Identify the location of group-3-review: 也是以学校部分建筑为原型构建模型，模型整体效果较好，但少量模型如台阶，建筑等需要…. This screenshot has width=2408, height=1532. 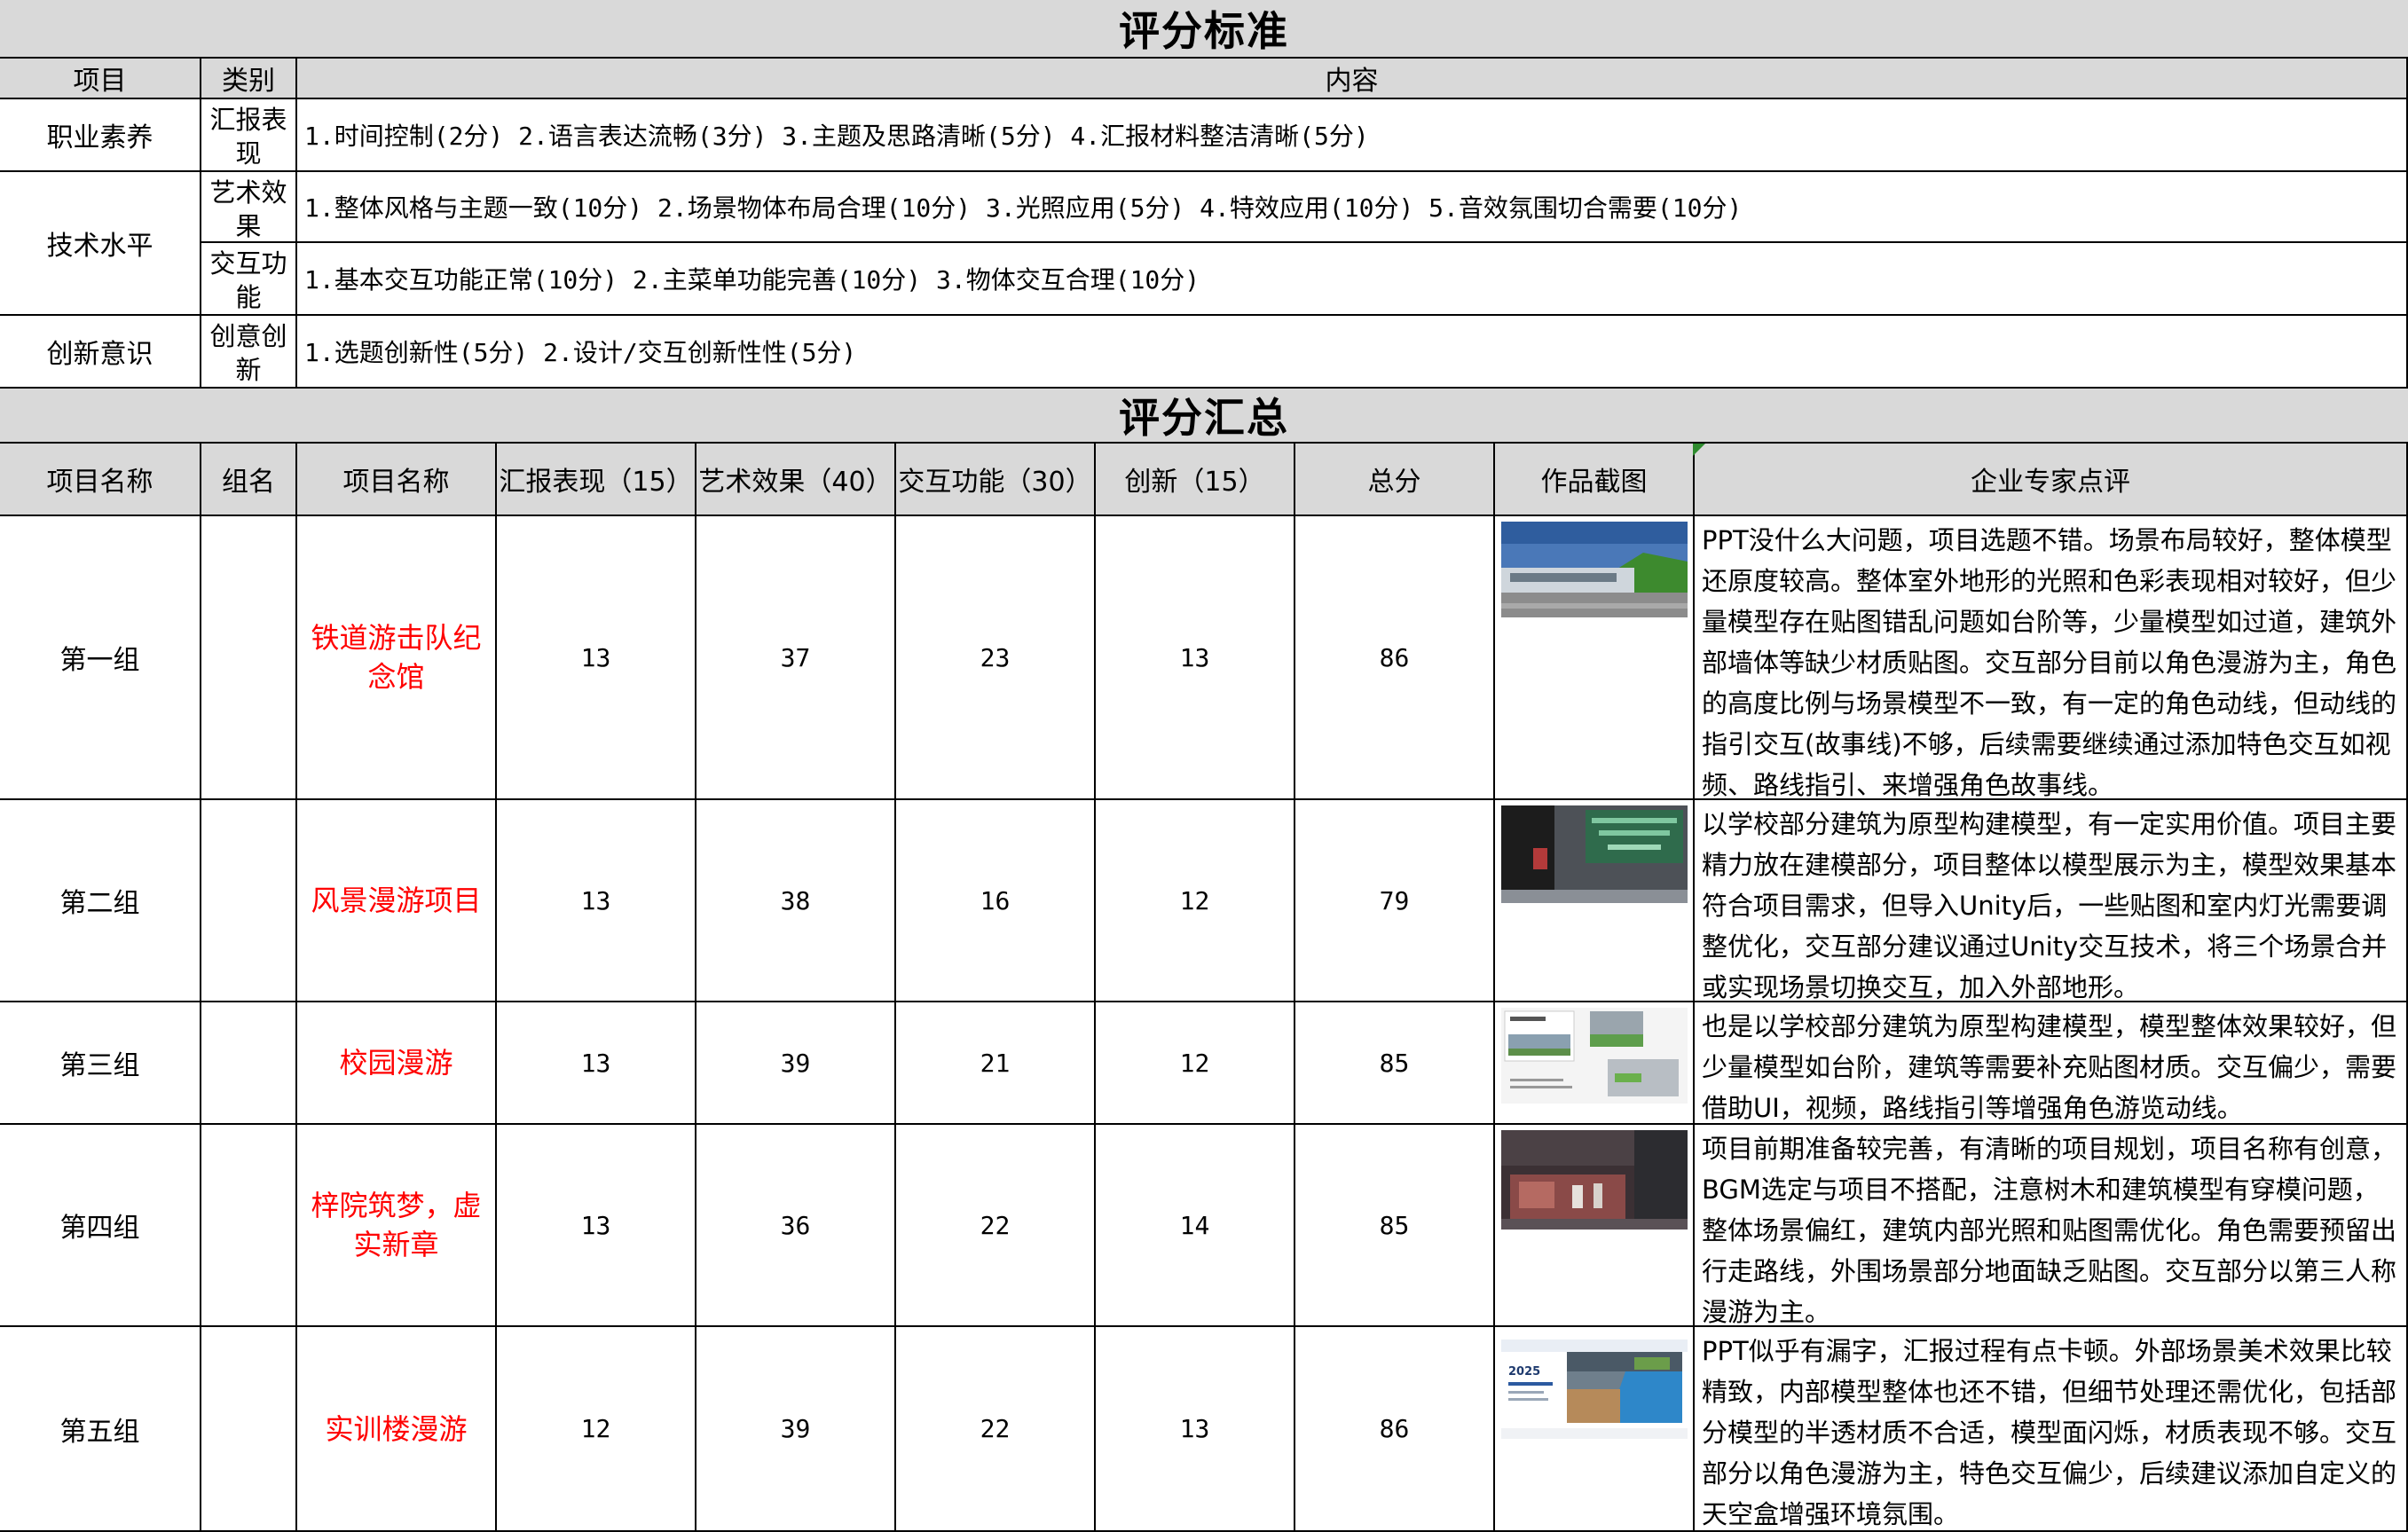
(2051, 1063).